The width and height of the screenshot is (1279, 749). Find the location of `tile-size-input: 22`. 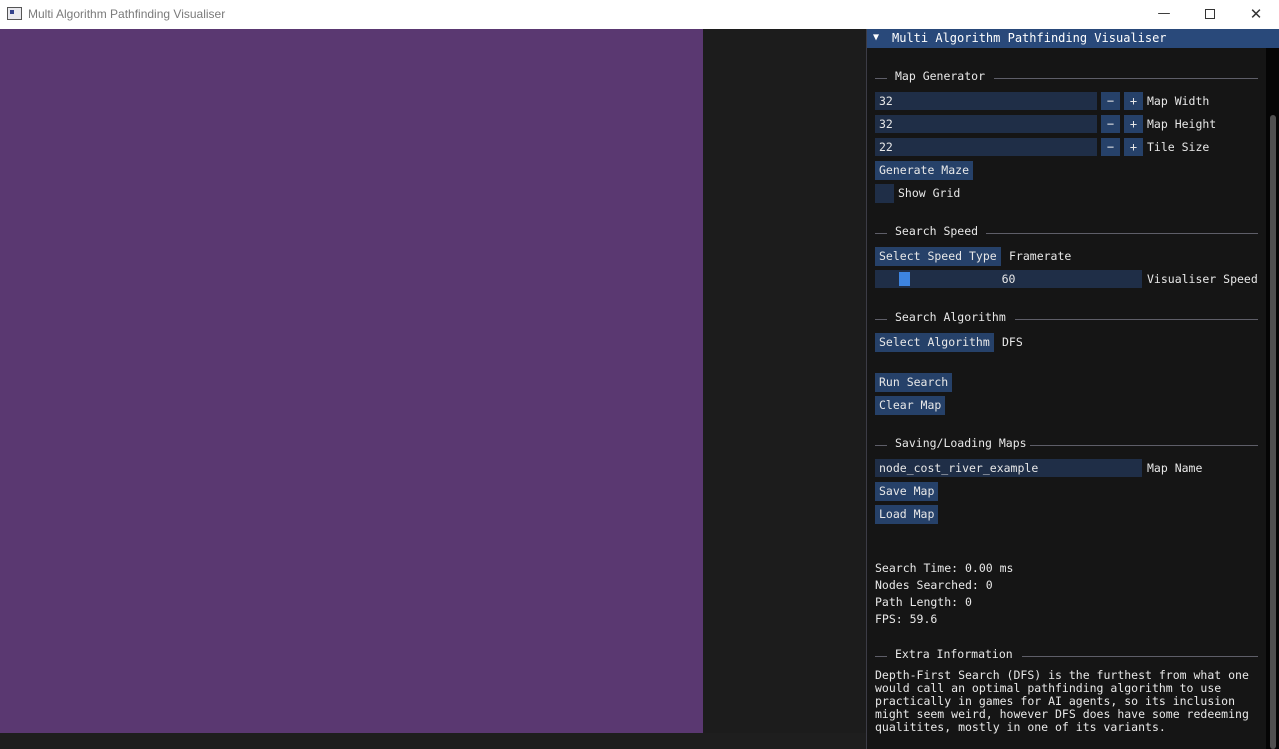

tile-size-input: 22 is located at coordinates (986, 147).